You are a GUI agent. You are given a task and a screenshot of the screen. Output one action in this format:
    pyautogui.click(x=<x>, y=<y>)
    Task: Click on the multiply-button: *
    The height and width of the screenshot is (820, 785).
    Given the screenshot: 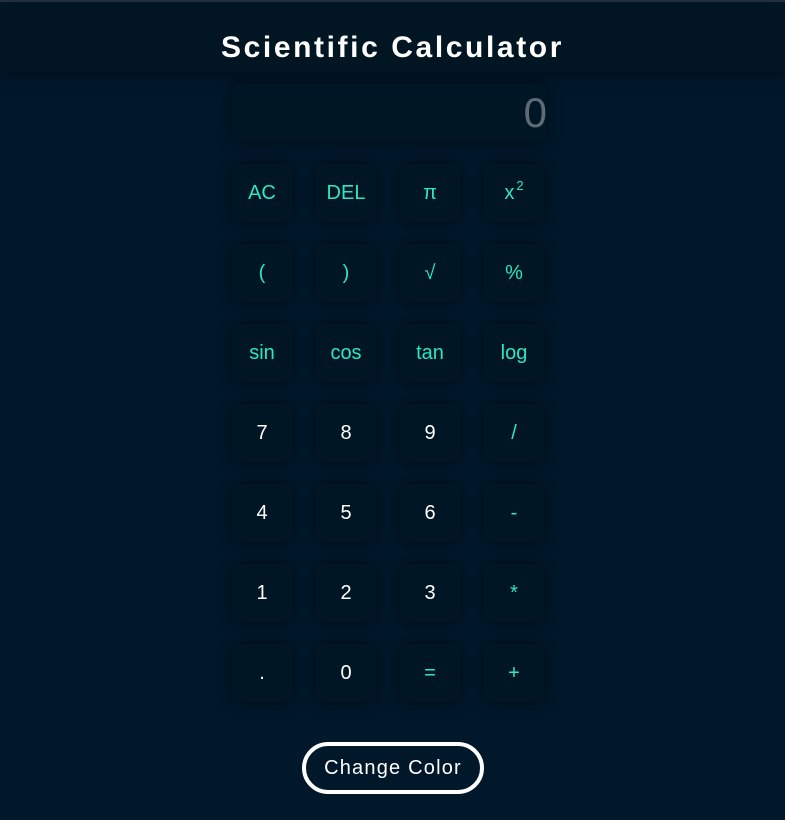 What is the action you would take?
    pyautogui.click(x=514, y=593)
    